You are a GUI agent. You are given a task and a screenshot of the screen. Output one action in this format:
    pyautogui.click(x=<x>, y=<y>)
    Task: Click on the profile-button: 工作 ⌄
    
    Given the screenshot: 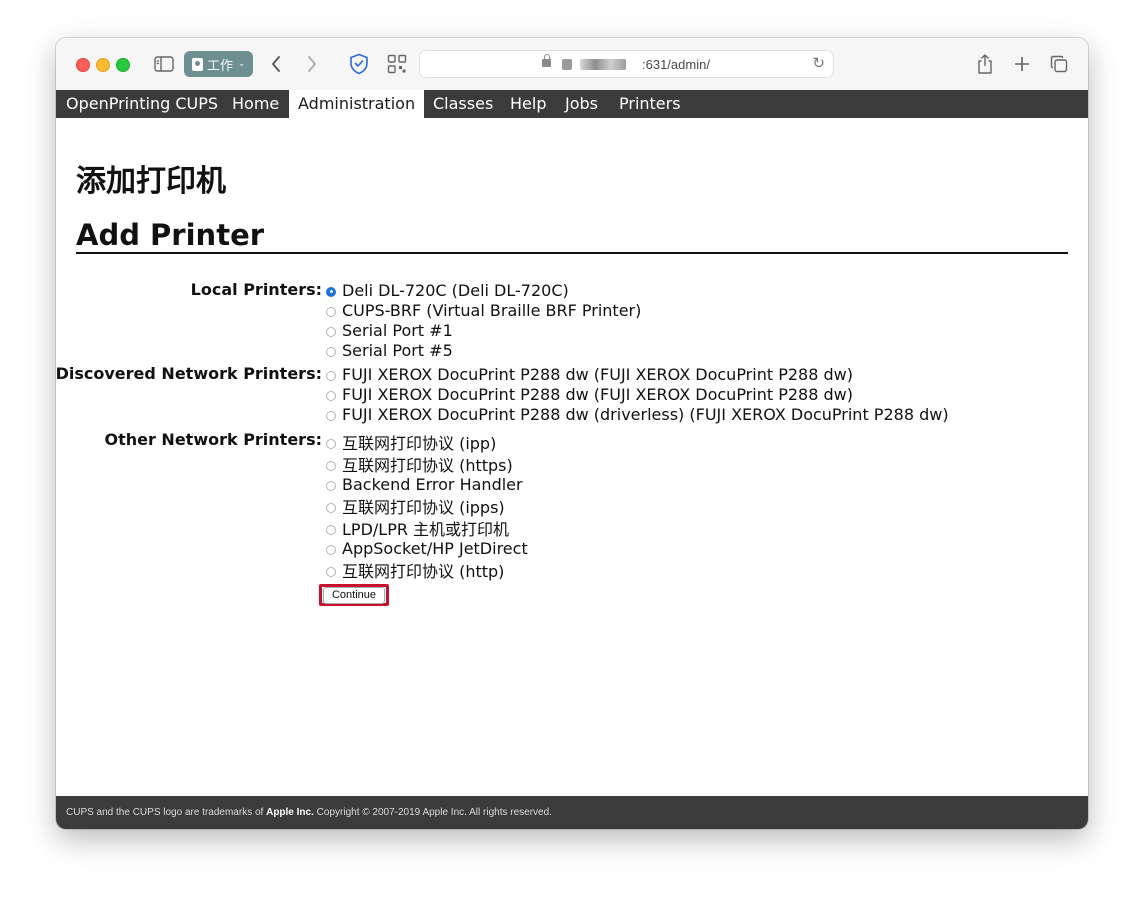 What is the action you would take?
    pyautogui.click(x=218, y=64)
    